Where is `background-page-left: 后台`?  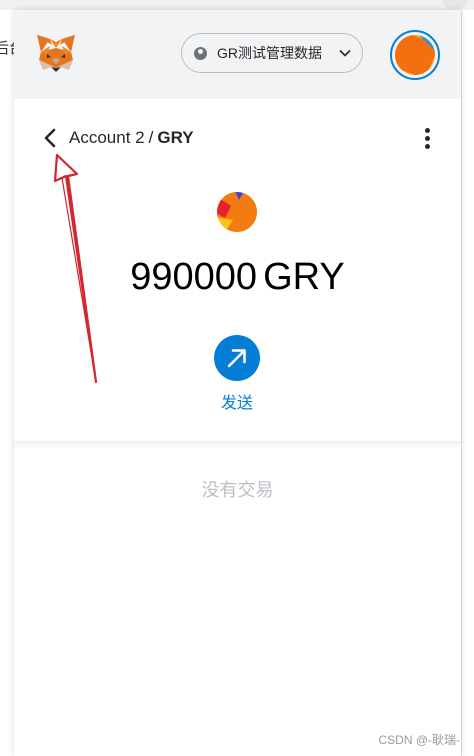
background-page-left: 后台 is located at coordinates (7, 383).